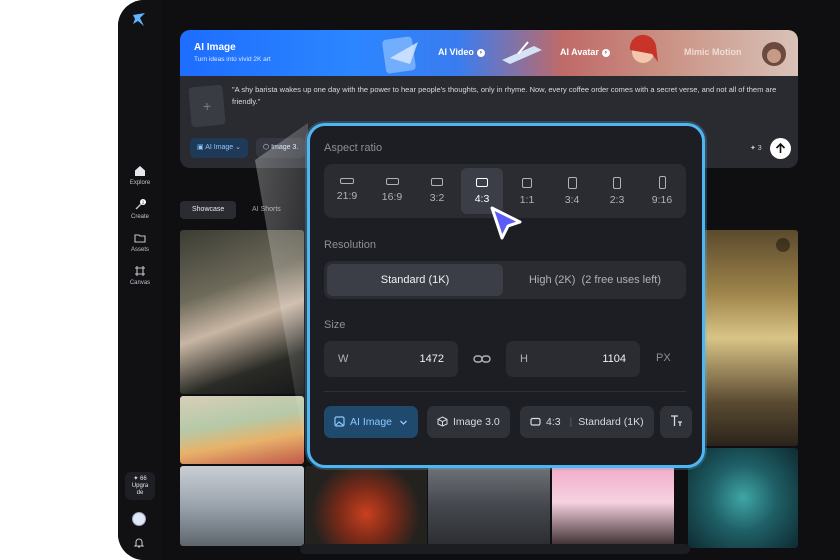  What do you see at coordinates (522, 52) in the screenshot?
I see `spaceship-art-icon` at bounding box center [522, 52].